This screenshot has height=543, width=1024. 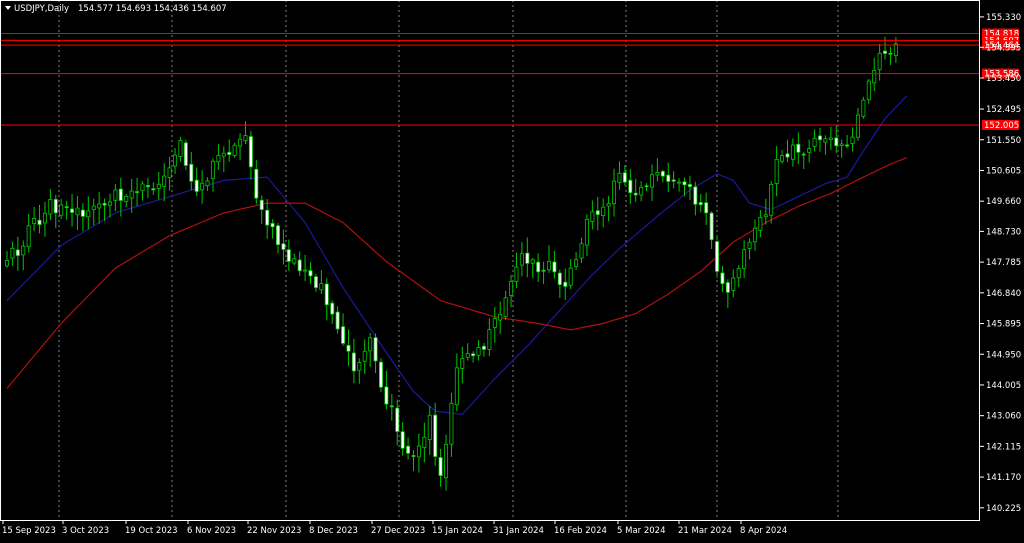 What do you see at coordinates (1003, 325) in the screenshot?
I see `y-tick-label: 145.895` at bounding box center [1003, 325].